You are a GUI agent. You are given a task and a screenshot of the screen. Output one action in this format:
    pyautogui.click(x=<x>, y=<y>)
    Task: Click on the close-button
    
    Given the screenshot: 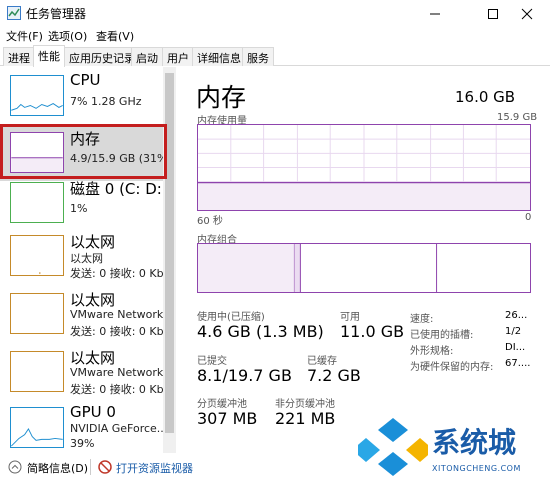 What is the action you would take?
    pyautogui.click(x=527, y=13)
    